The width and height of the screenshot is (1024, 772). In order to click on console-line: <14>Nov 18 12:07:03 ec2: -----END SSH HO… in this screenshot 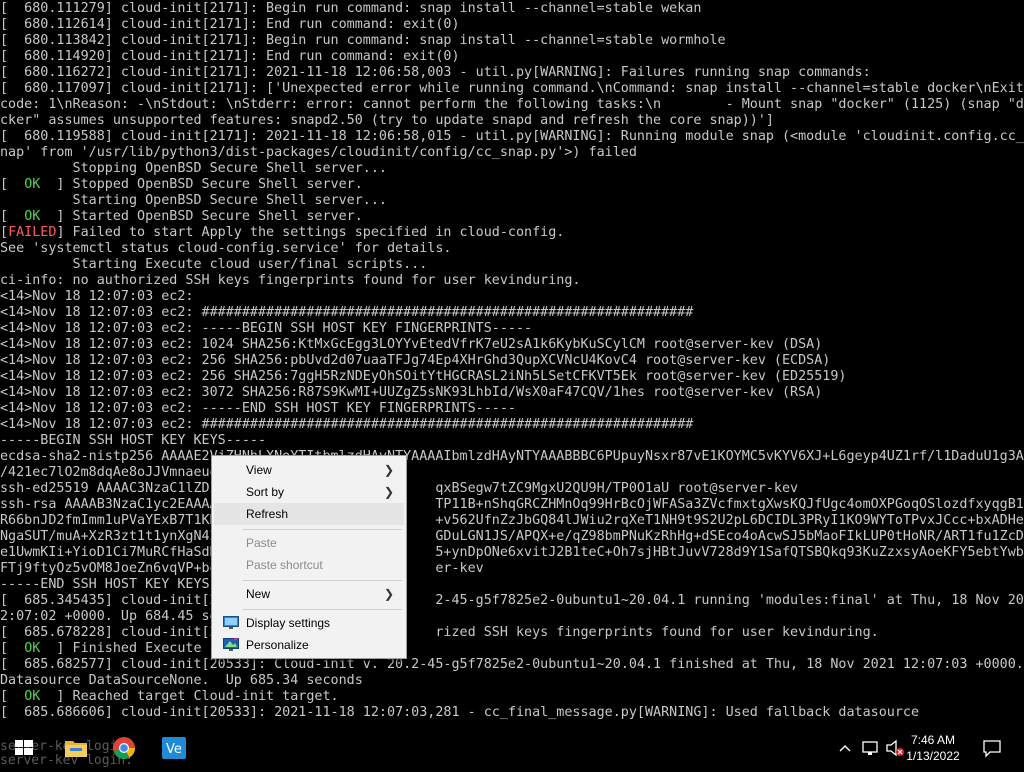, I will do `click(258, 408)`.